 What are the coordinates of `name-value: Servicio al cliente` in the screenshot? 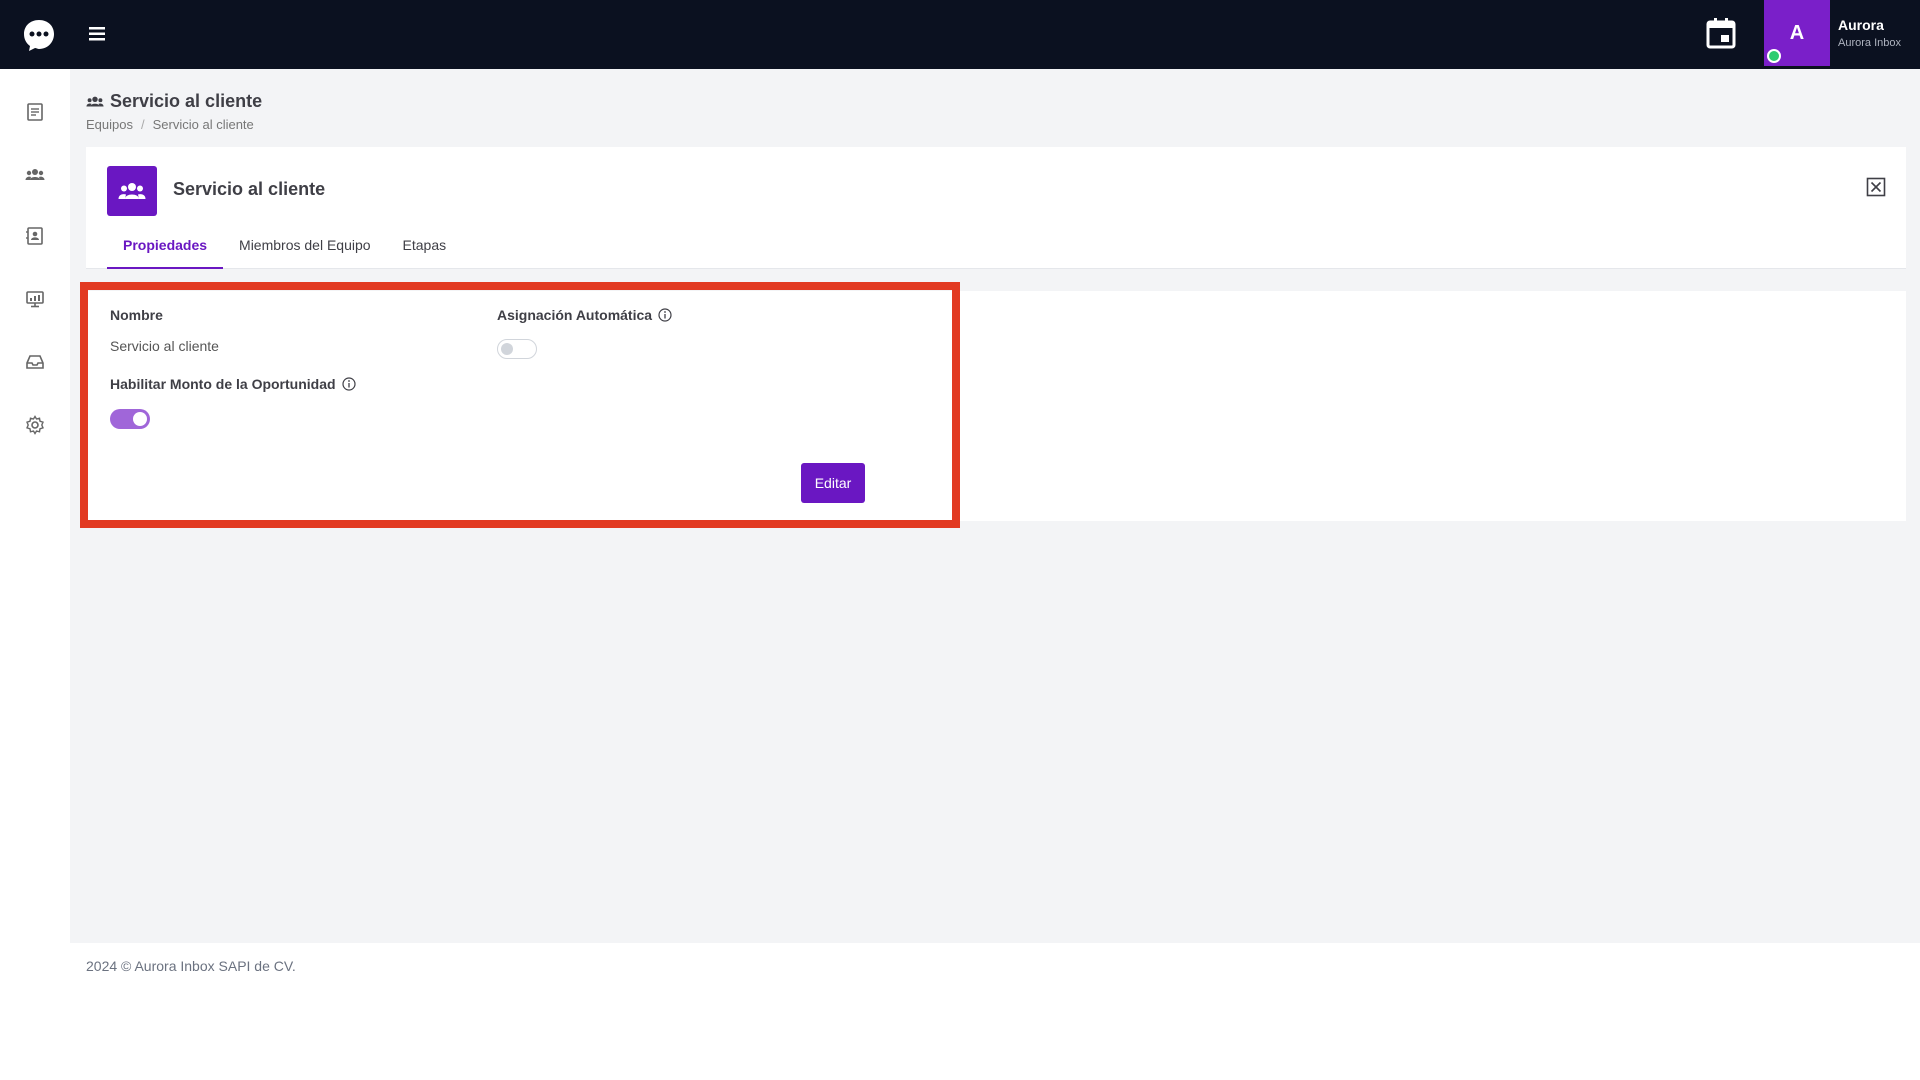 It's located at (164, 346).